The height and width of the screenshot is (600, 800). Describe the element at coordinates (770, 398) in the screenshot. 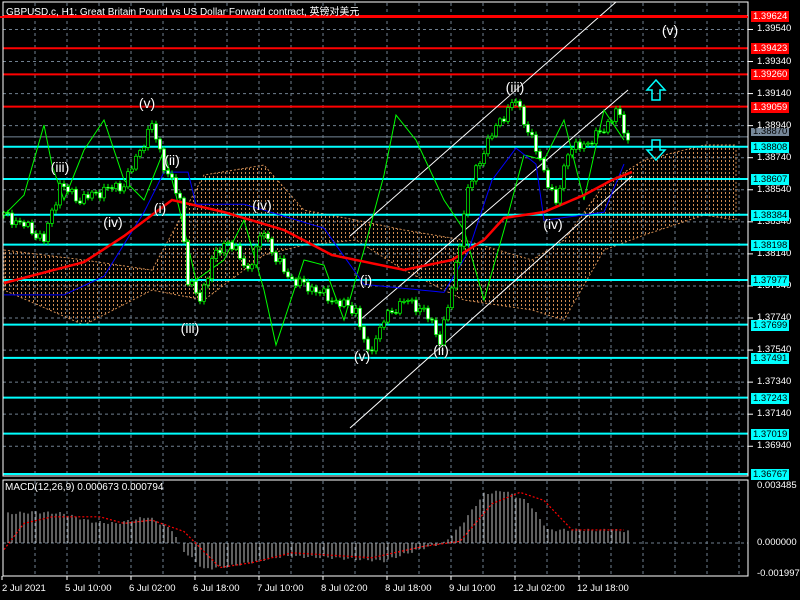

I see `support-price-label: 1.37243` at that location.